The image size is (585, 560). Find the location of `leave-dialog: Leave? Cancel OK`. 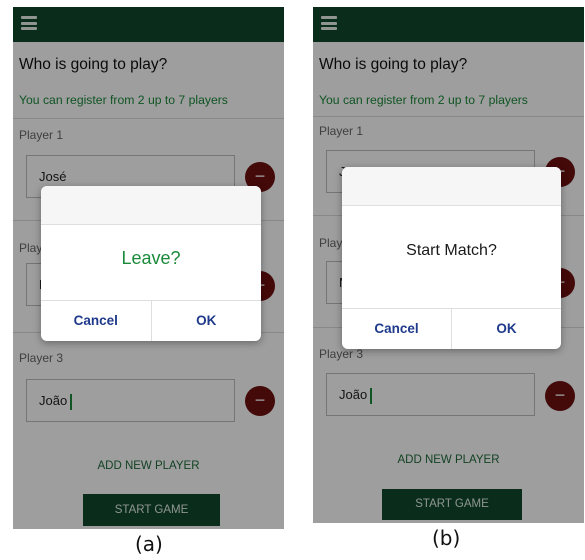

leave-dialog: Leave? Cancel OK is located at coordinates (151, 263).